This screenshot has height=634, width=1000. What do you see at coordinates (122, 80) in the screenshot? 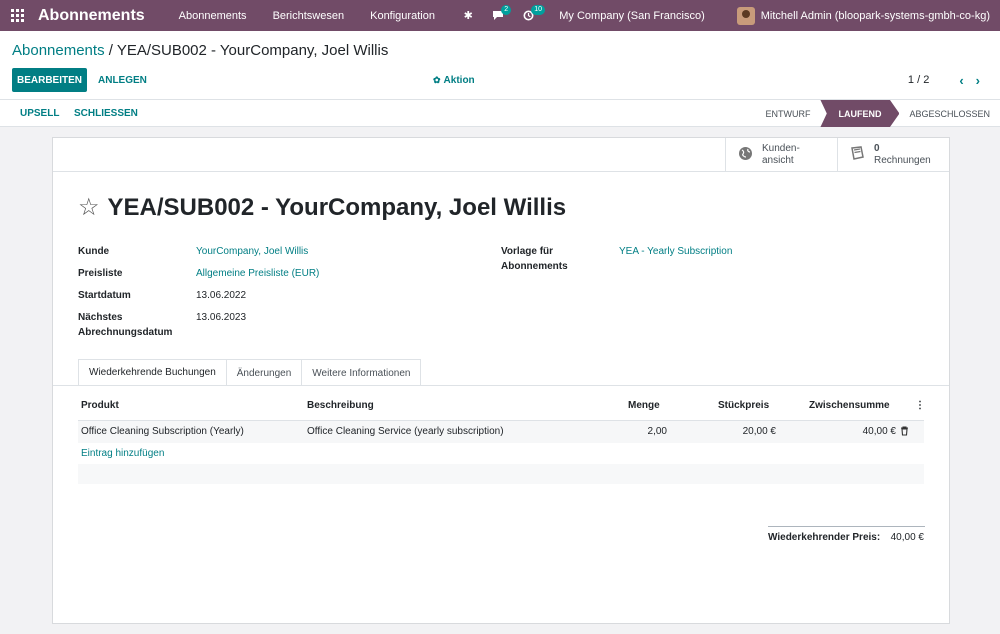
I see `create-button: ANLEGEN` at bounding box center [122, 80].